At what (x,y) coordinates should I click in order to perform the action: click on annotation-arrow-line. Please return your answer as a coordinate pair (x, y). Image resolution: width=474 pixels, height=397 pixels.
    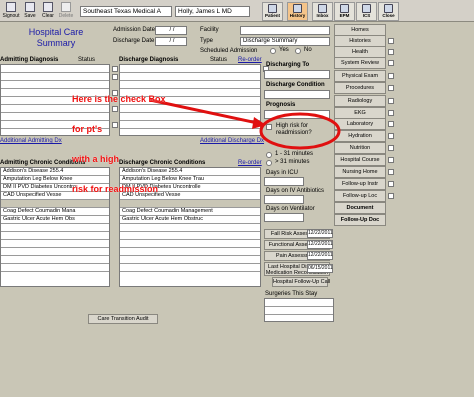
    Looking at the image, I should click on (206, 112).